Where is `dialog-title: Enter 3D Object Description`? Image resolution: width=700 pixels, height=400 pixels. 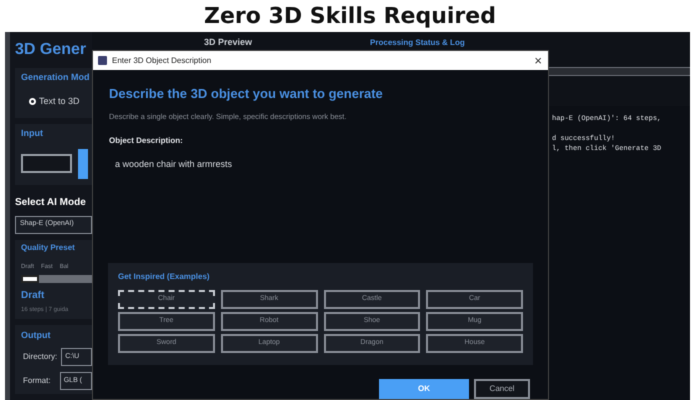
dialog-title: Enter 3D Object Description is located at coordinates (162, 60).